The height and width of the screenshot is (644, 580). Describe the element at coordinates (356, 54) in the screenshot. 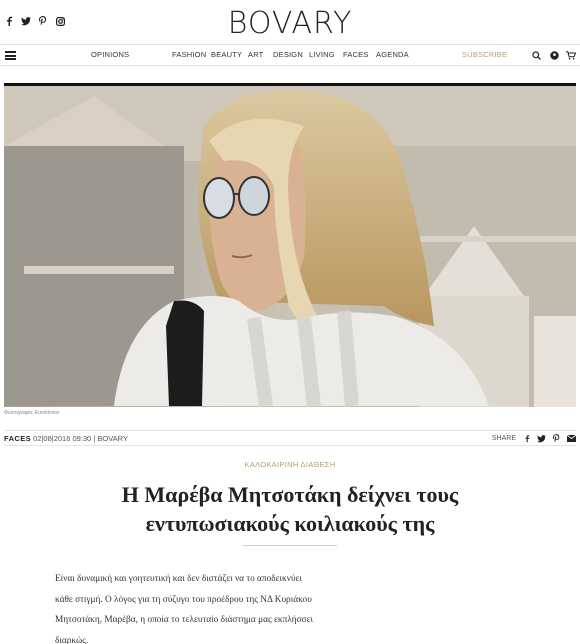

I see `nav-item-faces: FACES` at that location.